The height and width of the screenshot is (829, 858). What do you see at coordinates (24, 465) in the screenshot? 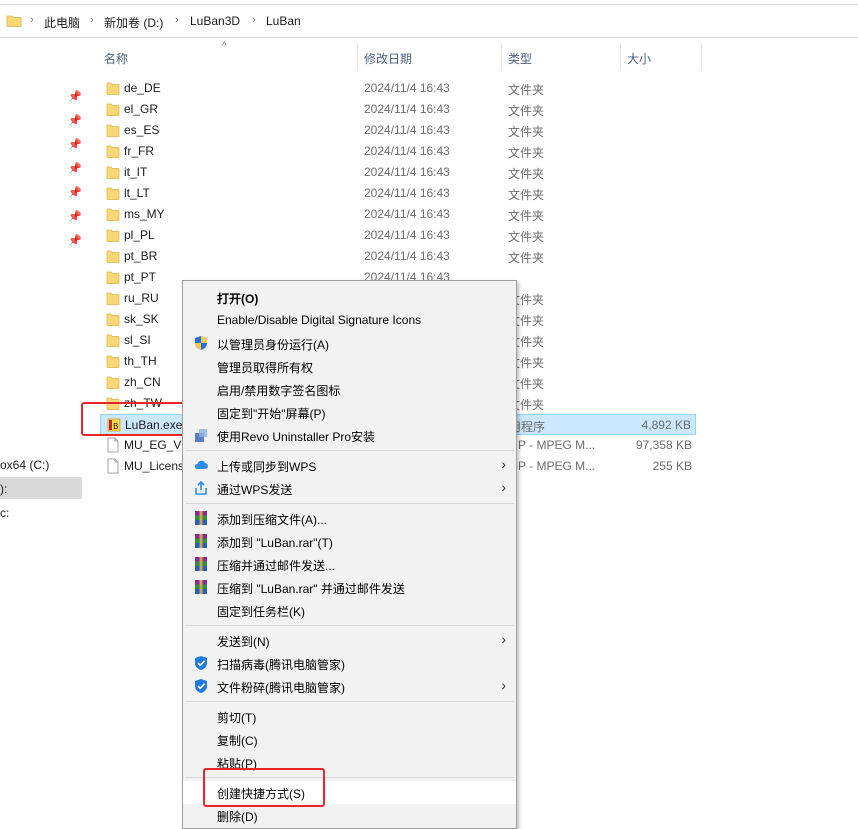
I see `nav-item-drive-c: ox64 (C:)` at bounding box center [24, 465].